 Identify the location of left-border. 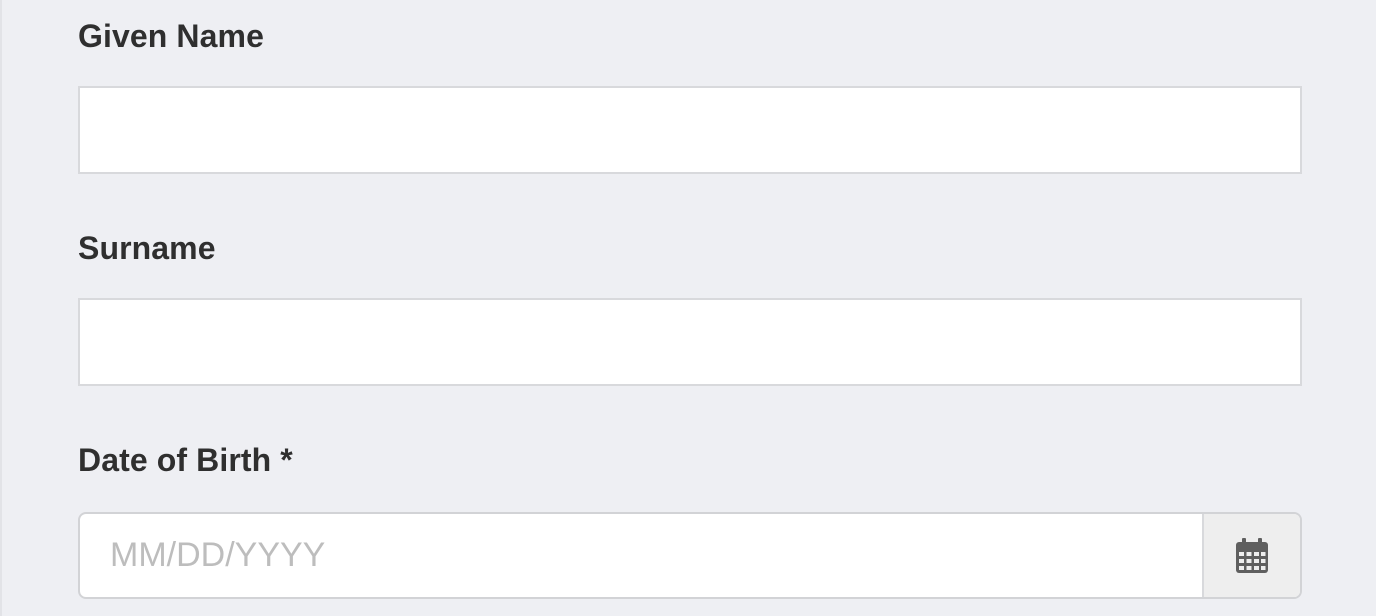
(1, 308).